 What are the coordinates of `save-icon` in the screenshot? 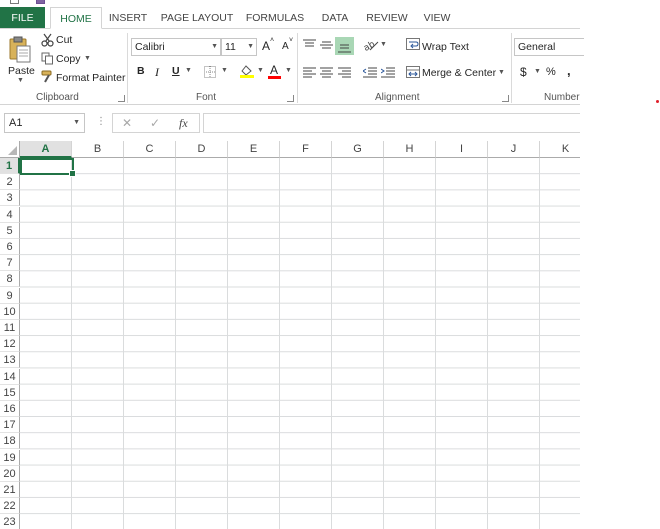 It's located at (14, 2).